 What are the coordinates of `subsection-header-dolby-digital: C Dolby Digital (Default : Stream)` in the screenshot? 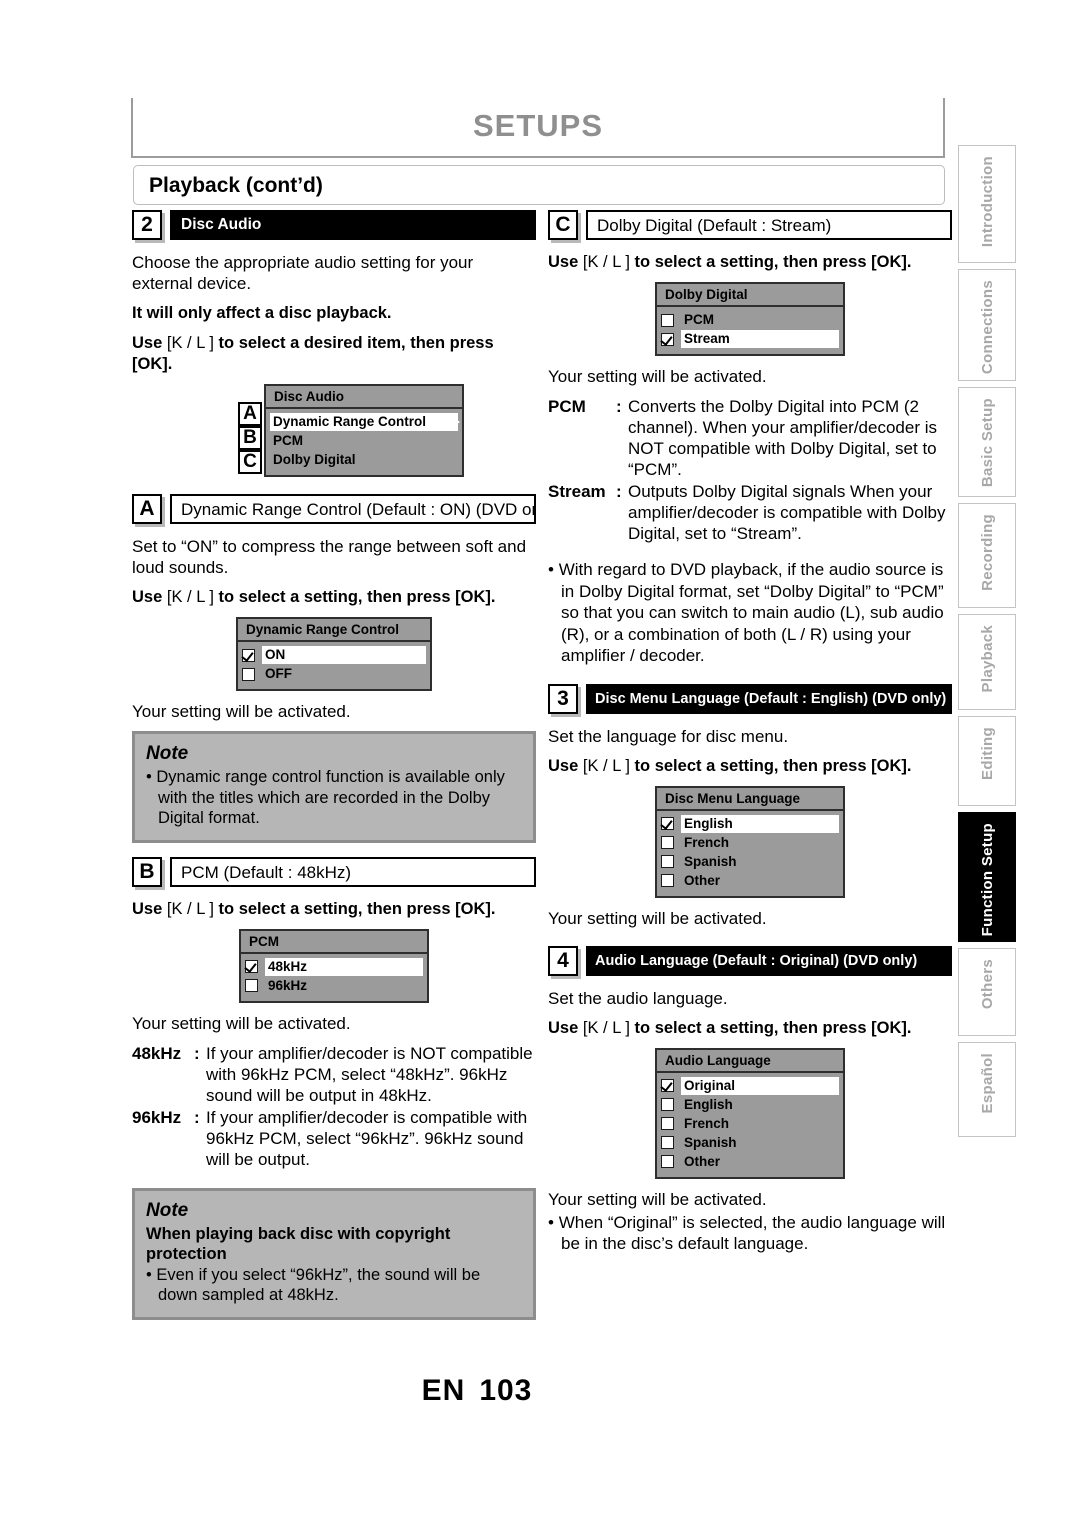 It's located at (750, 226).